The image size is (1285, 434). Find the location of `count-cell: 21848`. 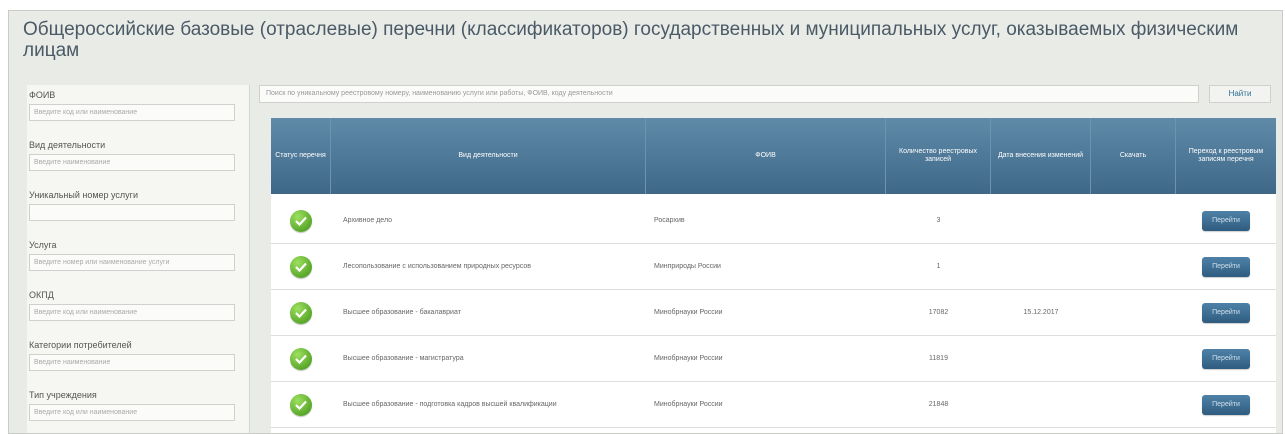

count-cell: 21848 is located at coordinates (938, 404).